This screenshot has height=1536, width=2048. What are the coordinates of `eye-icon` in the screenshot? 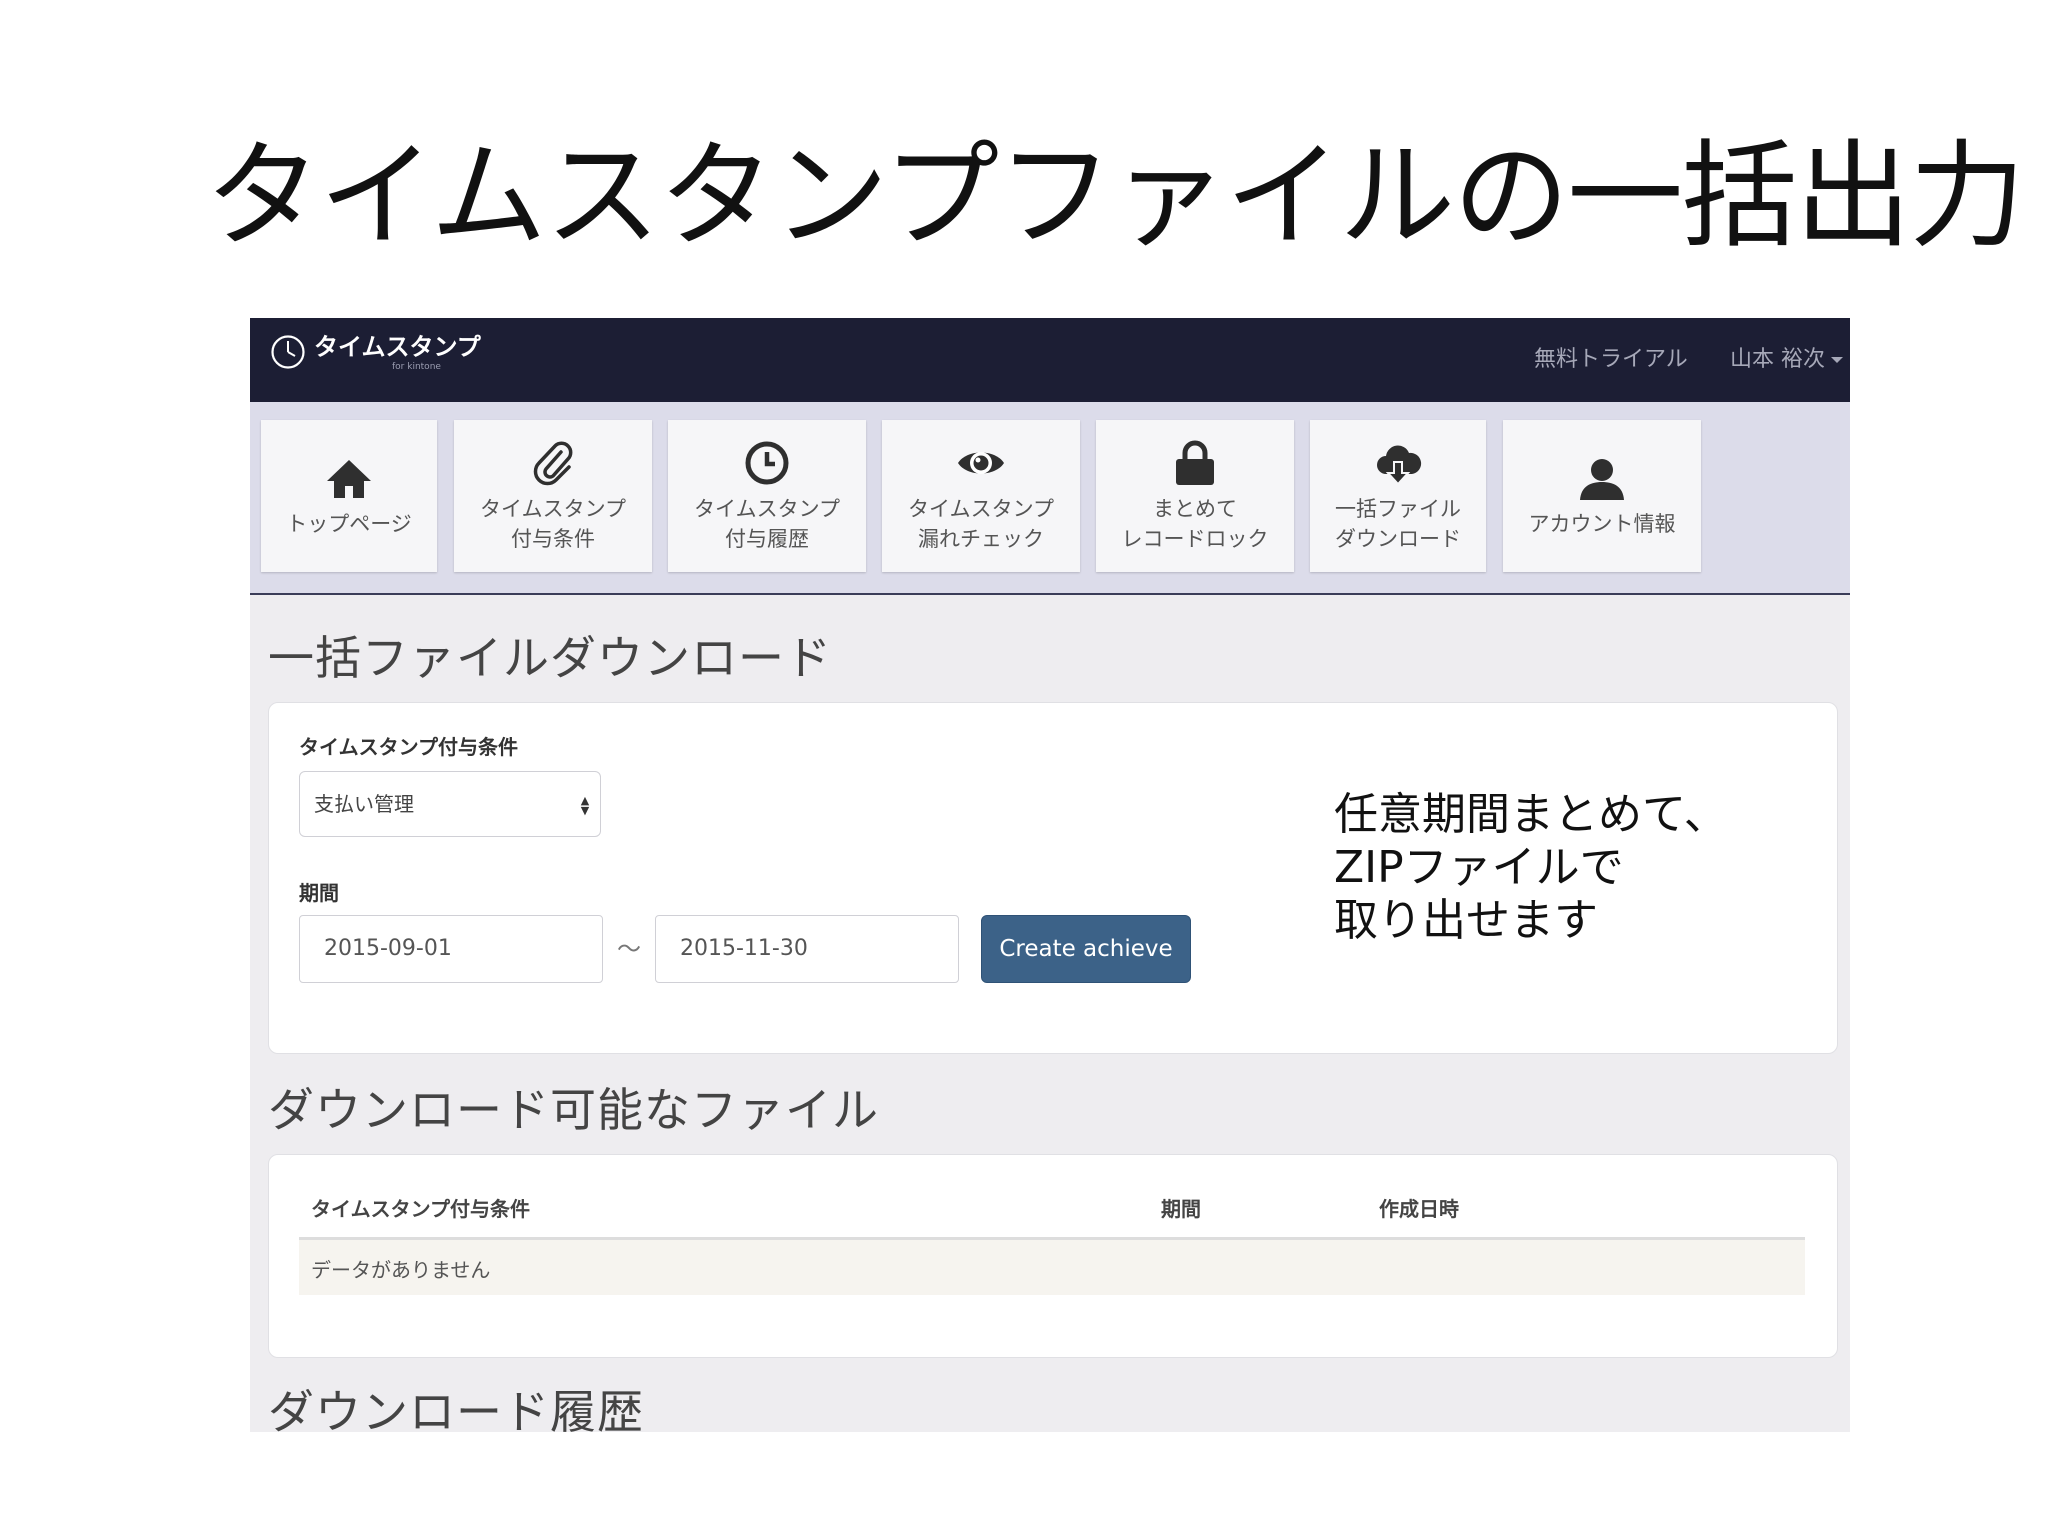 It's located at (981, 463).